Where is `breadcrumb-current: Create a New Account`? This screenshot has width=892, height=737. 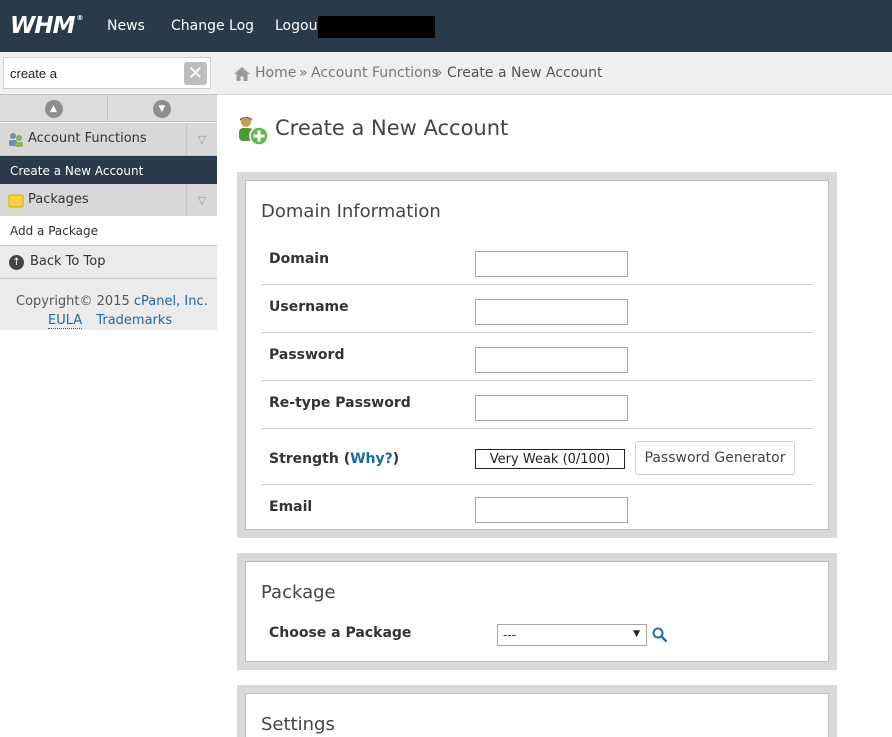
breadcrumb-current: Create a New Account is located at coordinates (525, 73).